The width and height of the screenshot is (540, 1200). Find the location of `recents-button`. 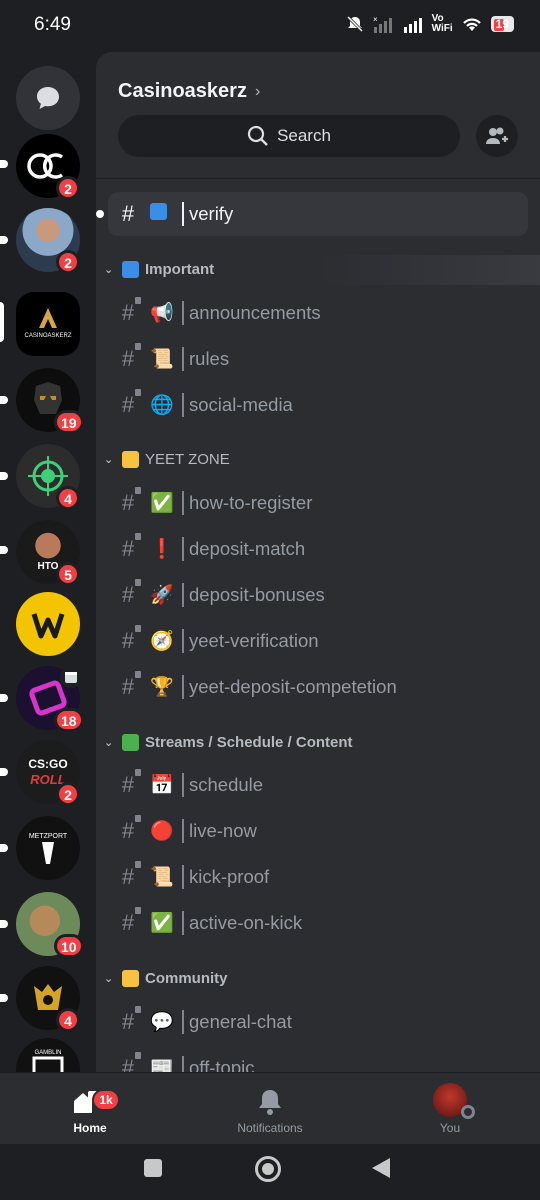

recents-button is located at coordinates (153, 1168).